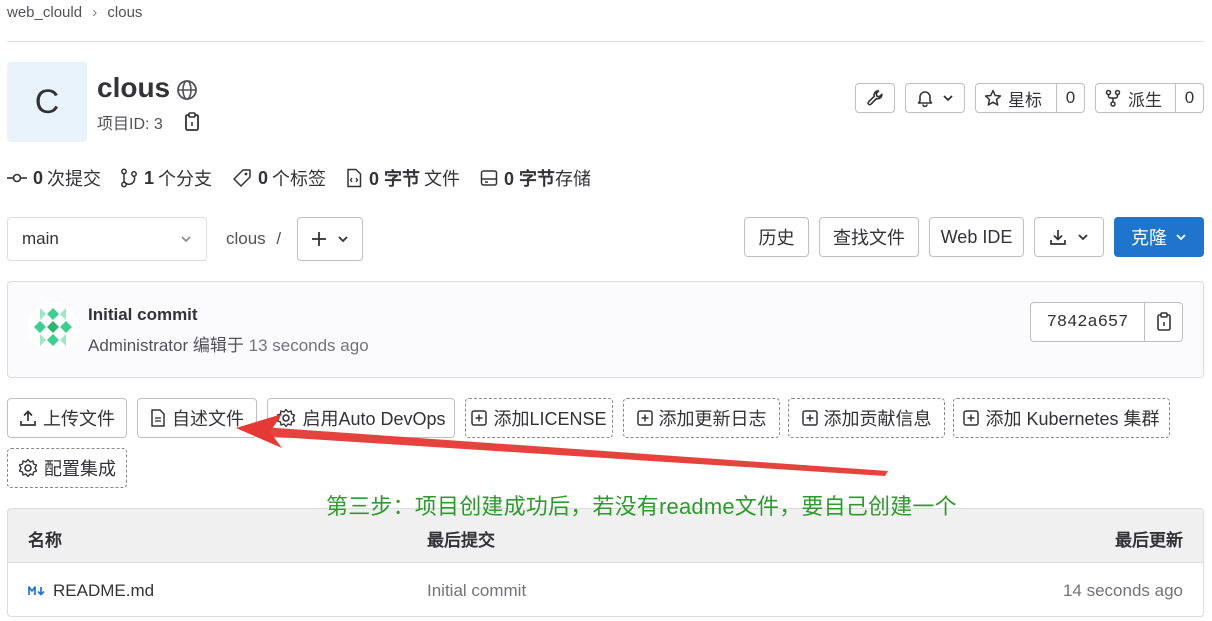  What do you see at coordinates (605, 41) in the screenshot?
I see `breadcrumb-divider` at bounding box center [605, 41].